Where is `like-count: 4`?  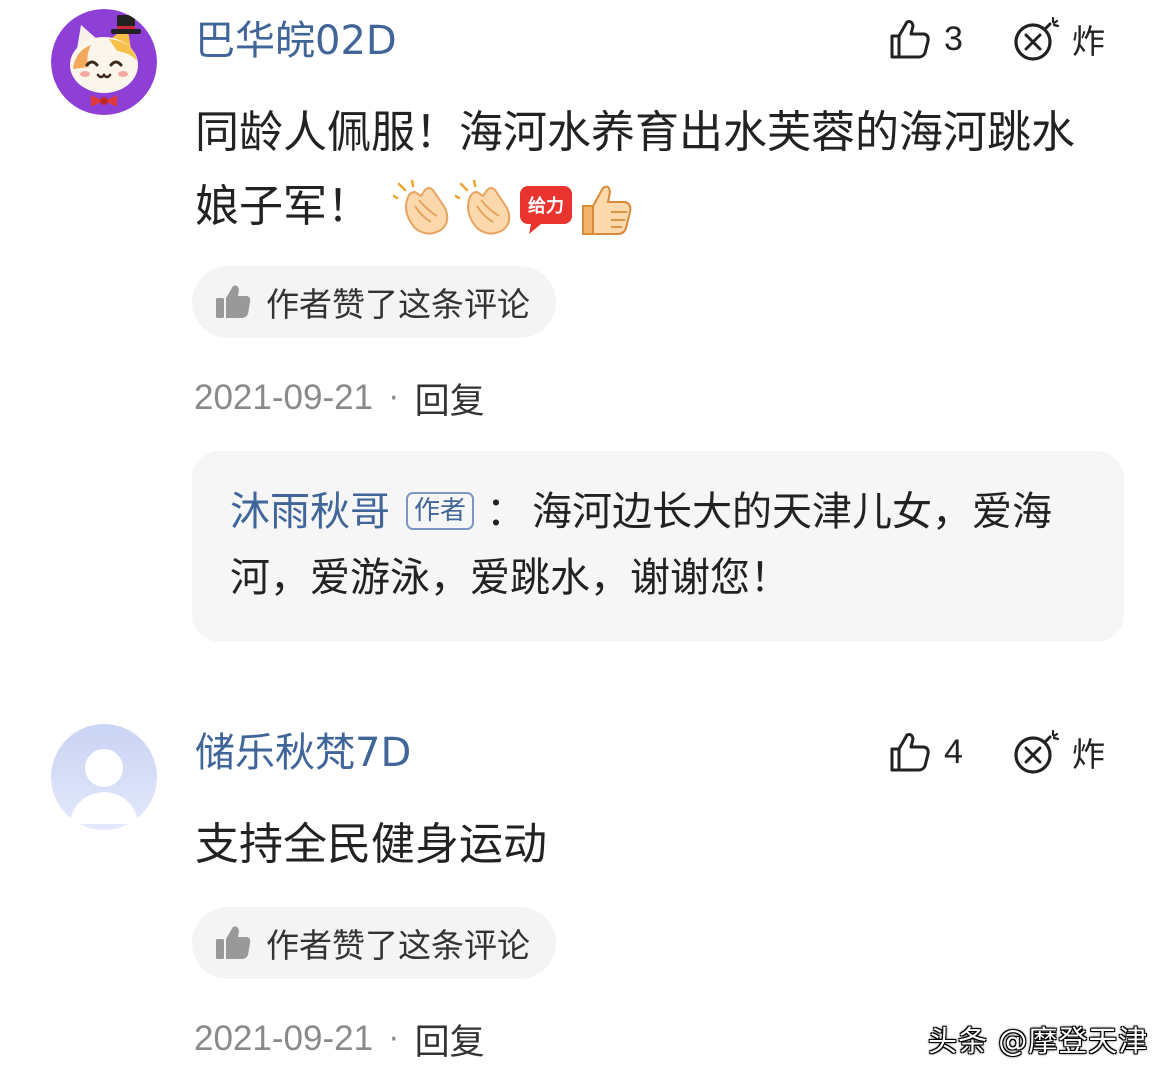
like-count: 4 is located at coordinates (953, 751).